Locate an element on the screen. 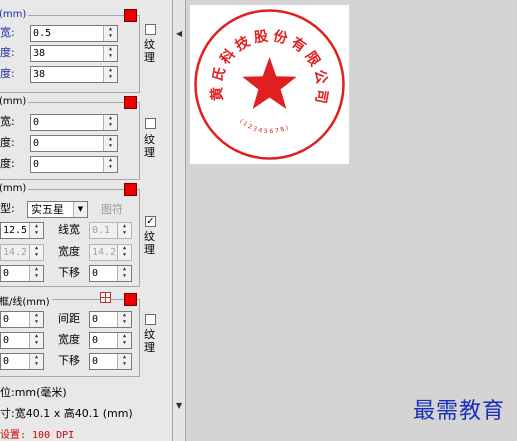 This screenshot has height=441, width=517. circle-height-label: 度: is located at coordinates (7, 73).